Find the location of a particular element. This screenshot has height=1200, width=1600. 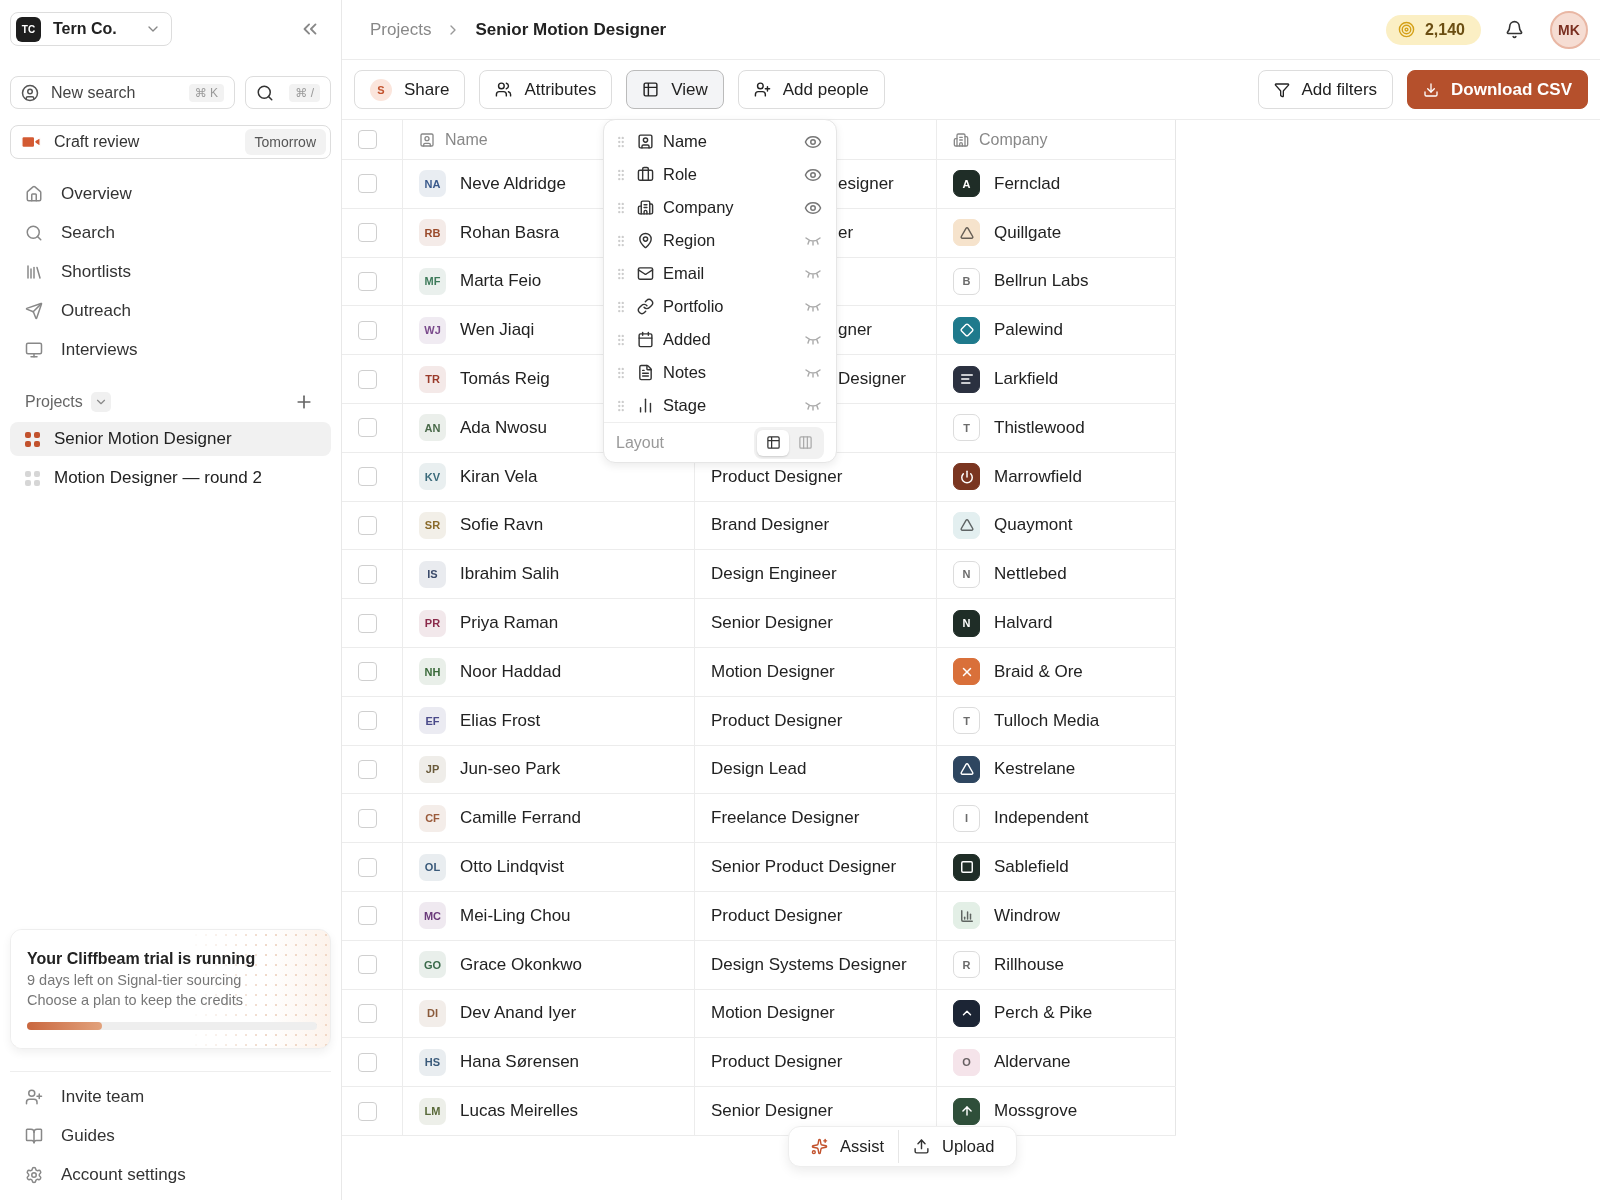

meeting-time: Tomorrow is located at coordinates (285, 142).